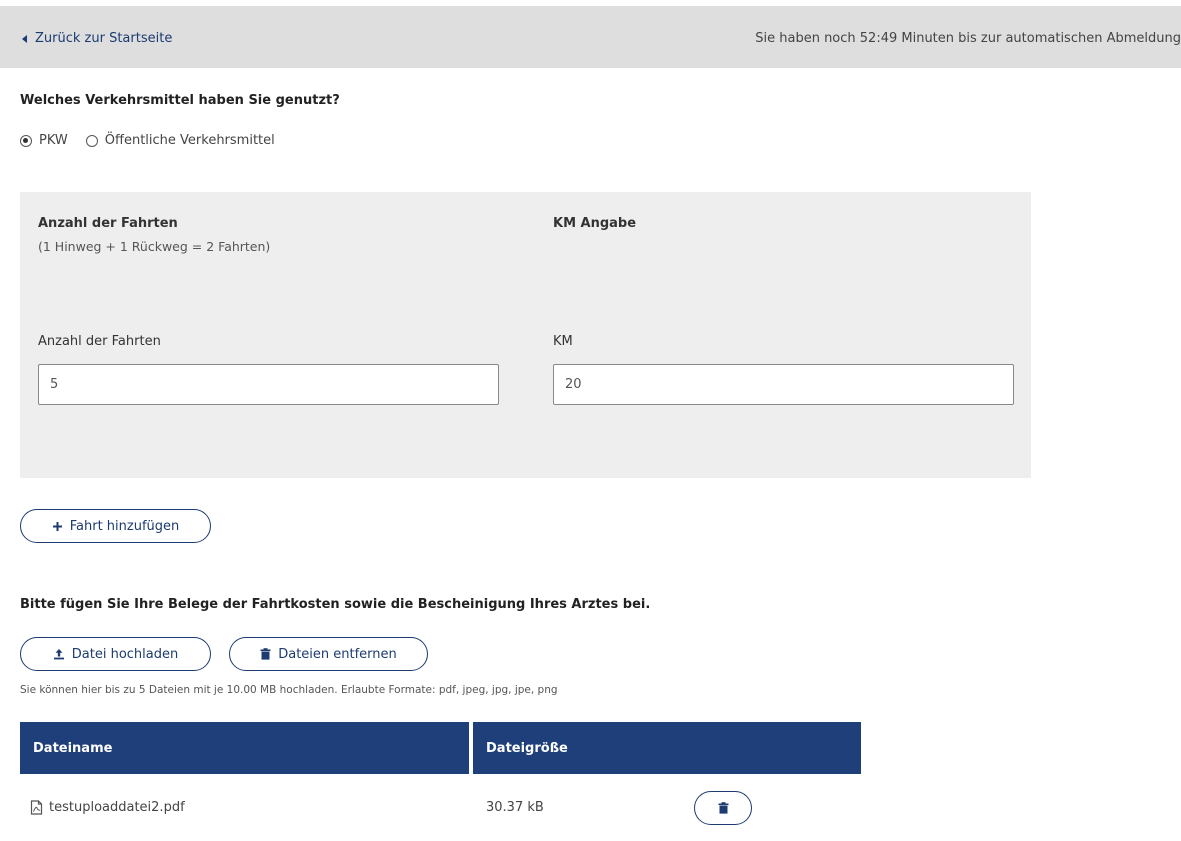 This screenshot has height=841, width=1181. Describe the element at coordinates (268, 384) in the screenshot. I see `trips-count-input` at that location.